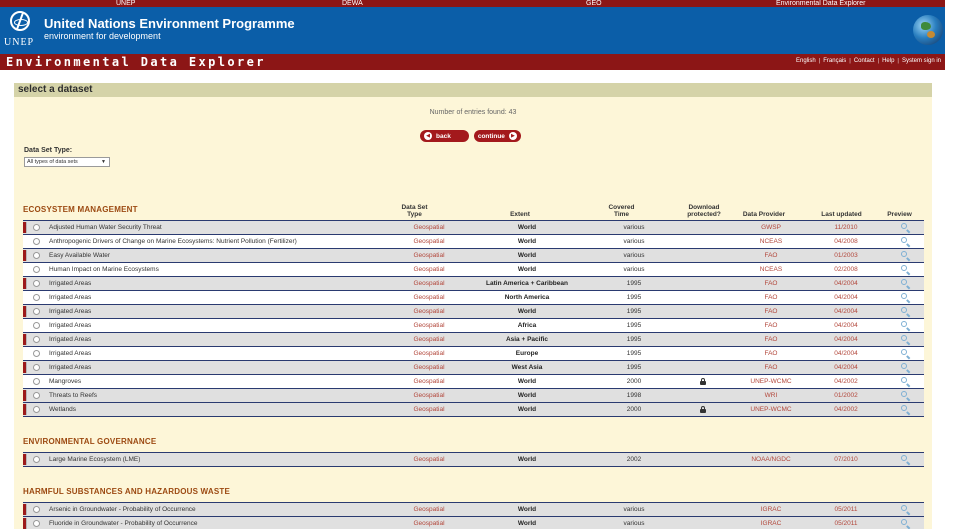  Describe the element at coordinates (497, 136) in the screenshot. I see `continue-button: continue ▶` at that location.